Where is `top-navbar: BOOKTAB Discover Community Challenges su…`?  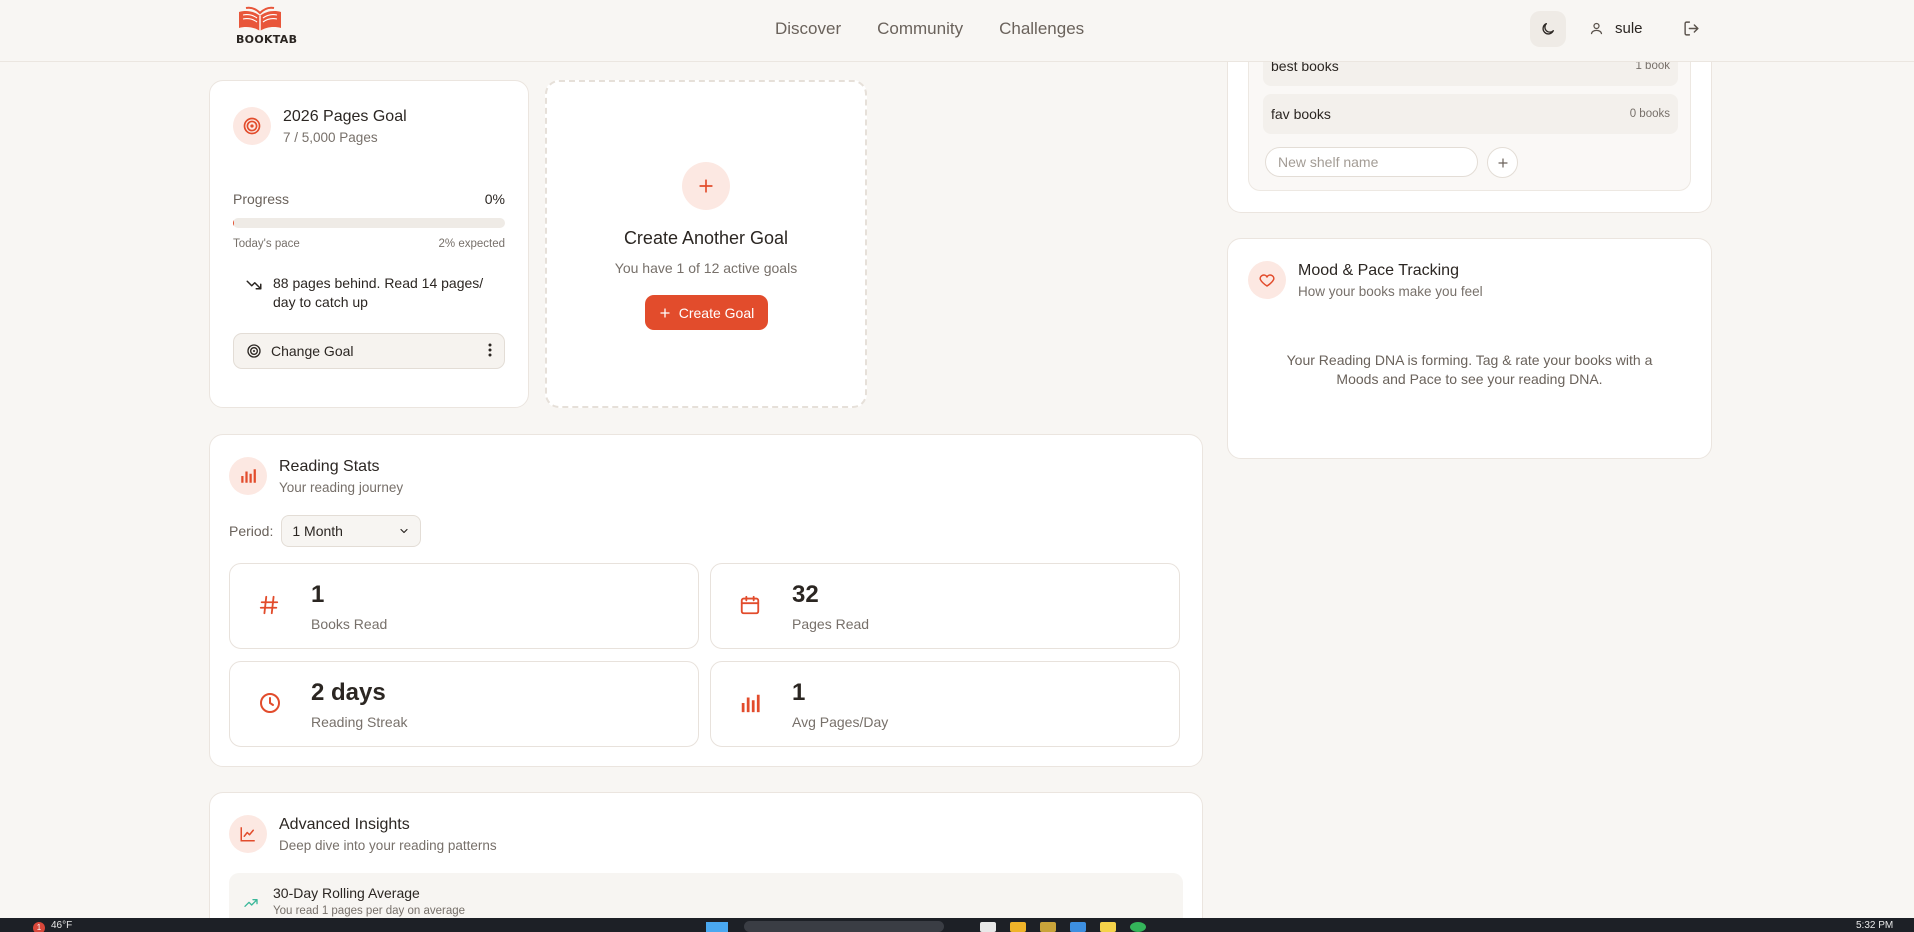 top-navbar: BOOKTAB Discover Community Challenges su… is located at coordinates (957, 31).